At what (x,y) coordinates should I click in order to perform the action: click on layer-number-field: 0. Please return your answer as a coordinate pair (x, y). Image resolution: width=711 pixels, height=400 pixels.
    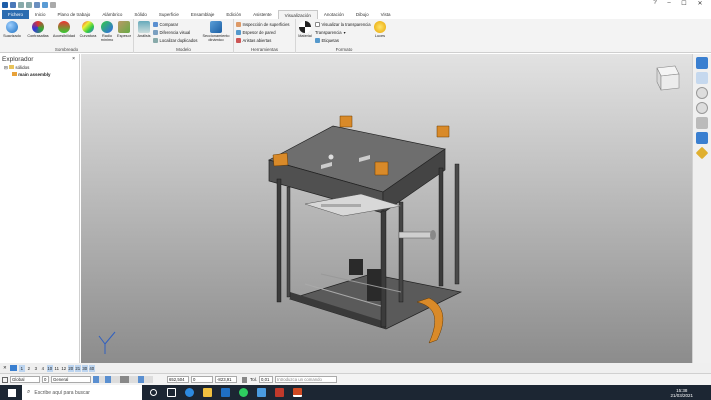
    Looking at the image, I should click on (45, 379).